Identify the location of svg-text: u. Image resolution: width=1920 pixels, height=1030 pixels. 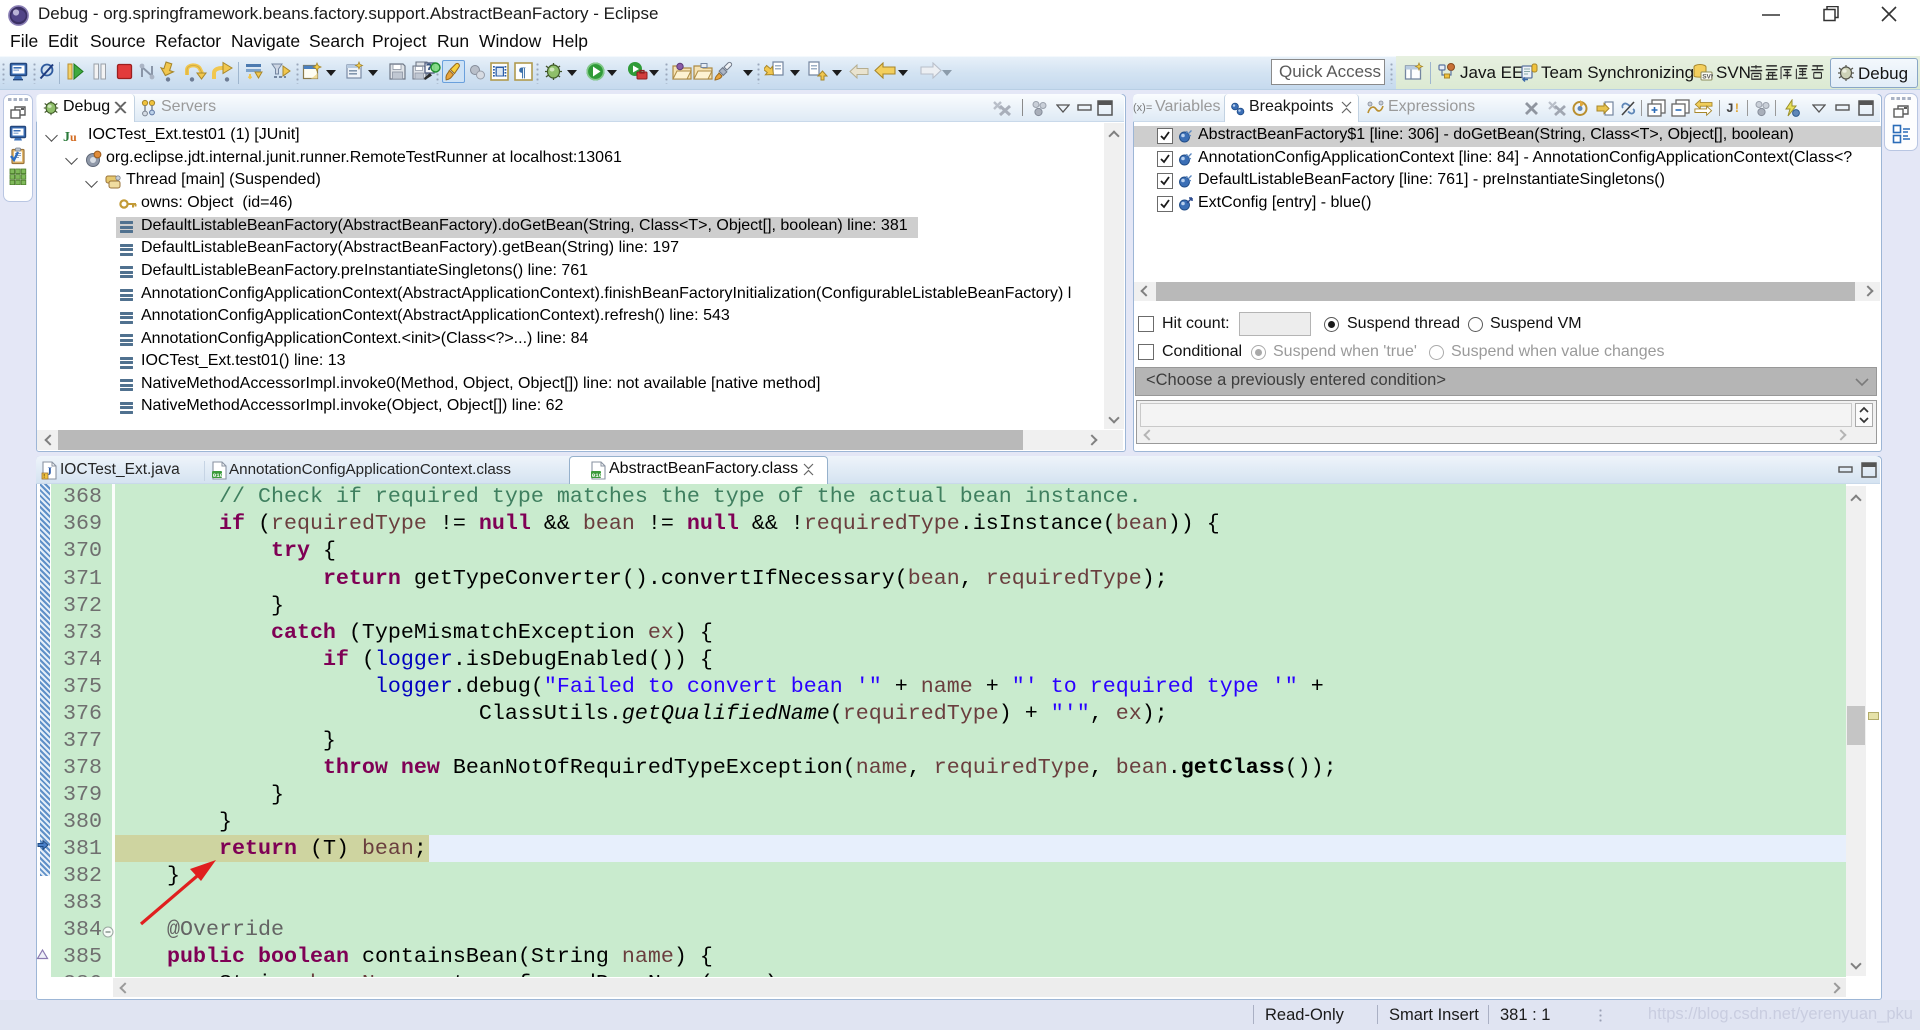
(73, 137).